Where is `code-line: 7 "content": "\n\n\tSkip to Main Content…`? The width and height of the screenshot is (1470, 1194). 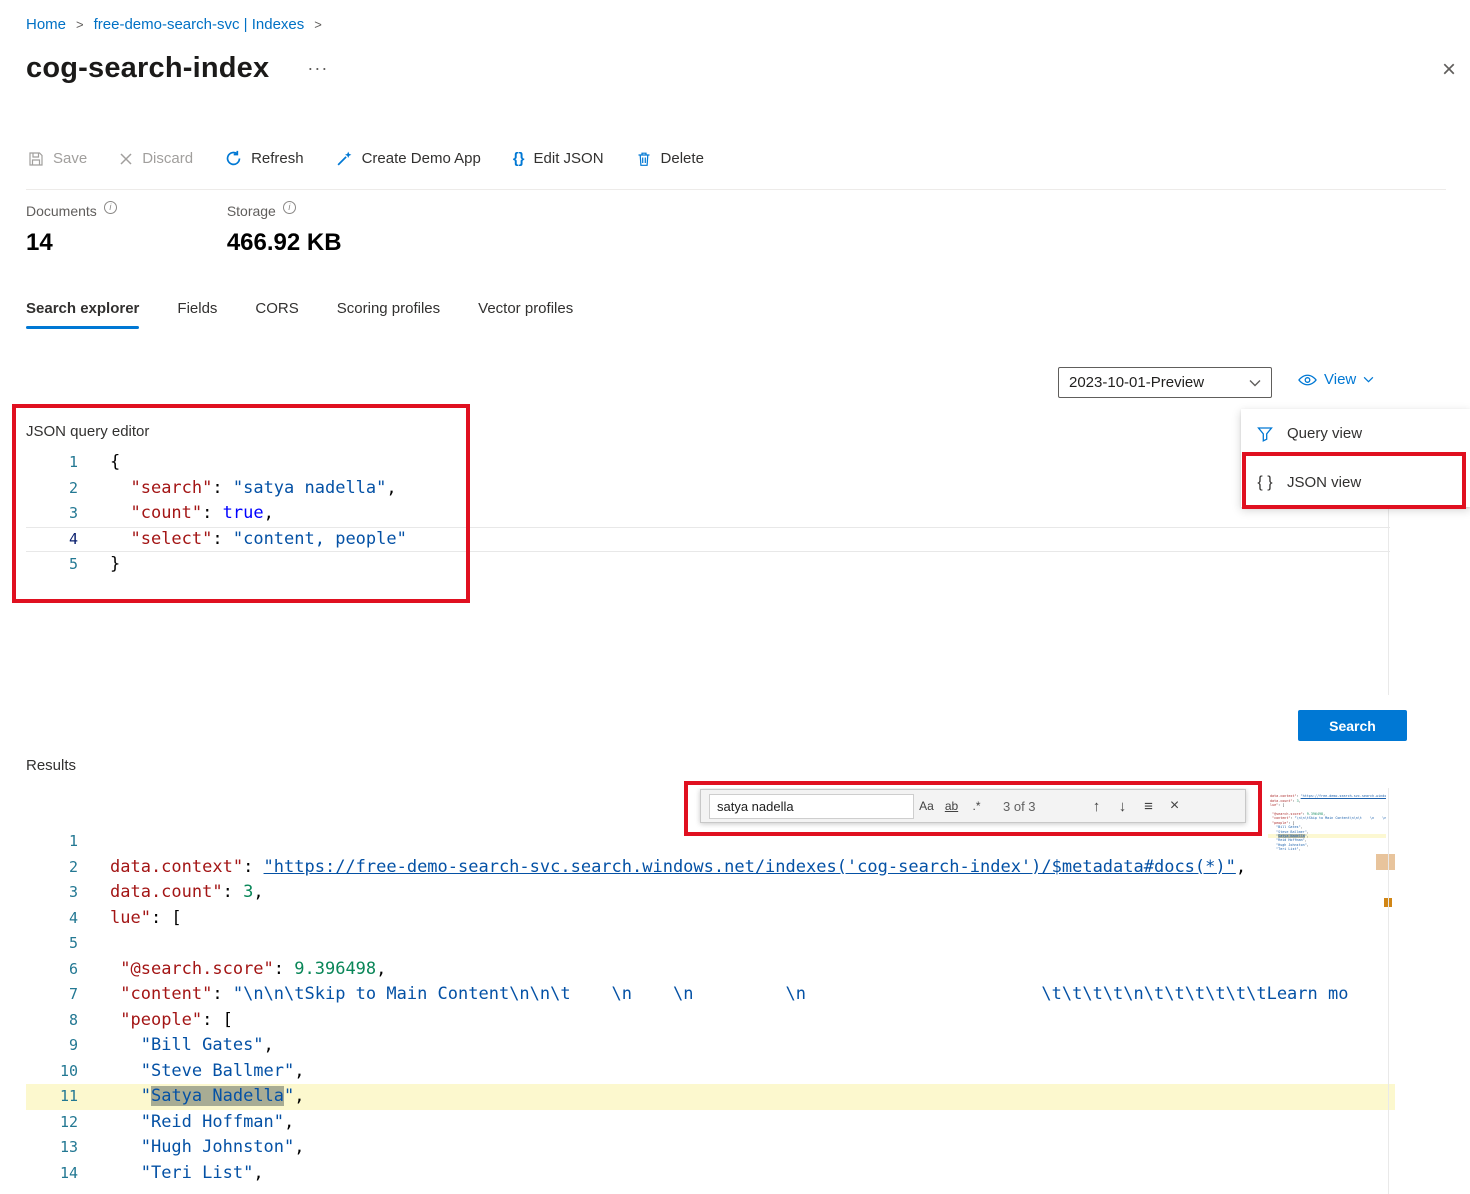 code-line: 7 "content": "\n\n\tSkip to Main Content… is located at coordinates (710, 995).